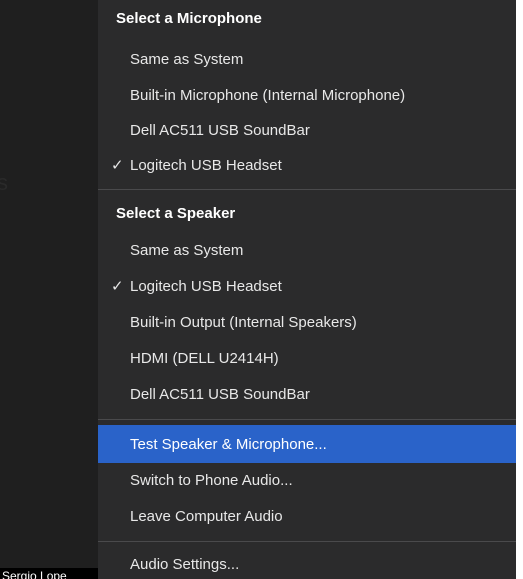 The height and width of the screenshot is (579, 523). Describe the element at coordinates (307, 165) in the screenshot. I see `microphone-option-logitech-headset: ✓ Logitech USB Headset` at that location.